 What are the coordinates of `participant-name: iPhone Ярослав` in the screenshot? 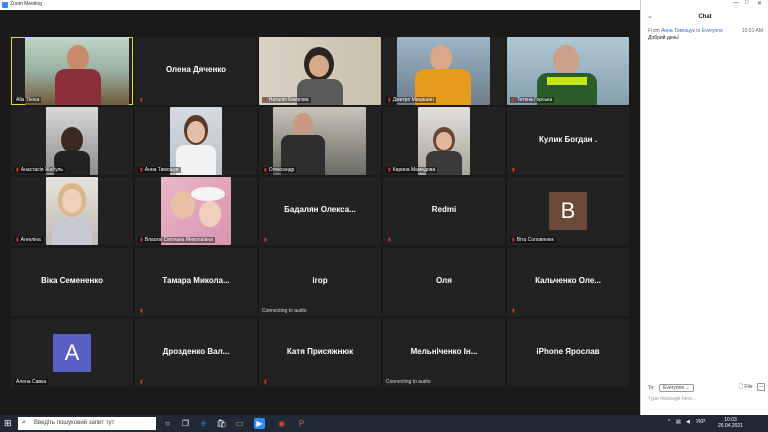 It's located at (568, 351).